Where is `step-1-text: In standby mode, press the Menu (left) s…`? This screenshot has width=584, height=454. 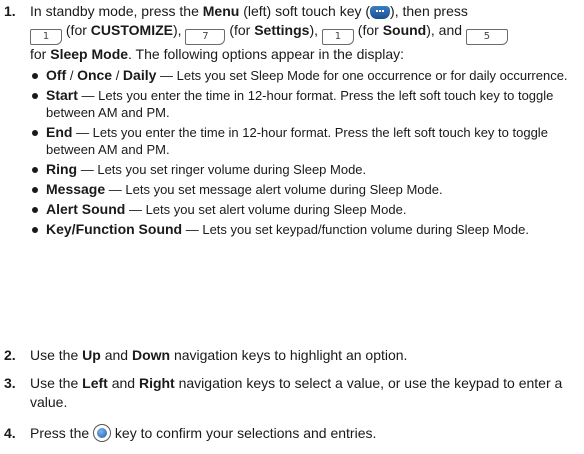
step-1-text: In standby mode, press the Menu (left) s… is located at coordinates (305, 33).